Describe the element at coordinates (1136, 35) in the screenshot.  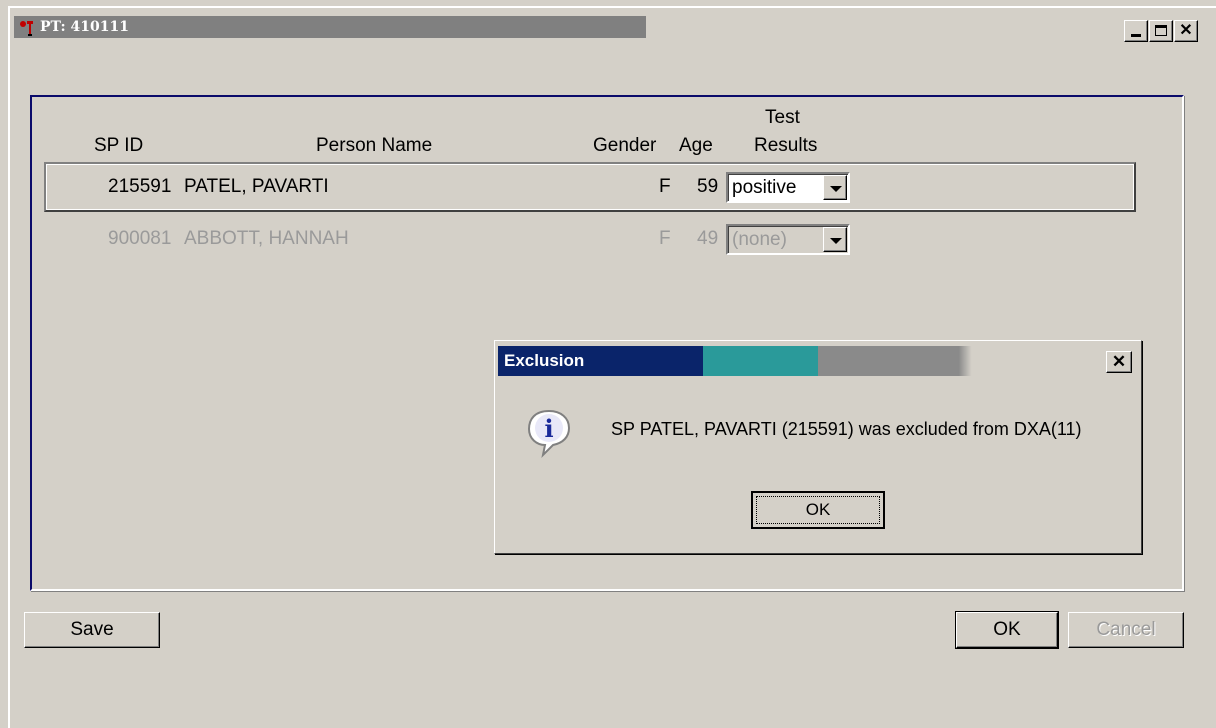
I see `minimize-icon` at that location.